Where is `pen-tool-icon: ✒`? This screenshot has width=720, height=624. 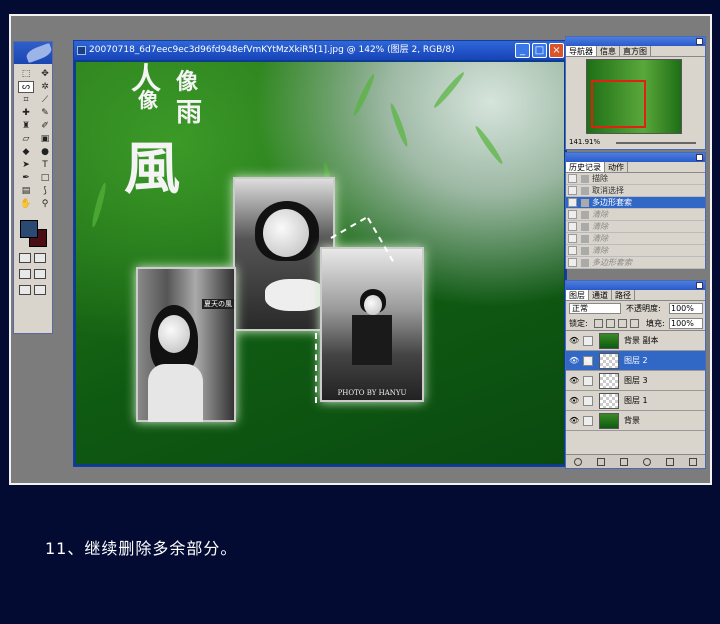 pen-tool-icon: ✒ is located at coordinates (26, 178).